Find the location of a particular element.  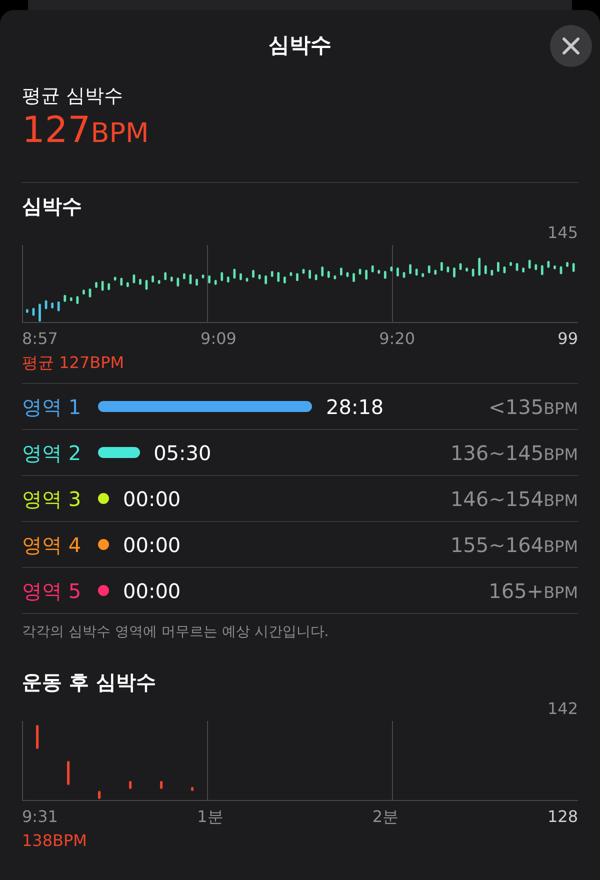

close-icon is located at coordinates (571, 46).